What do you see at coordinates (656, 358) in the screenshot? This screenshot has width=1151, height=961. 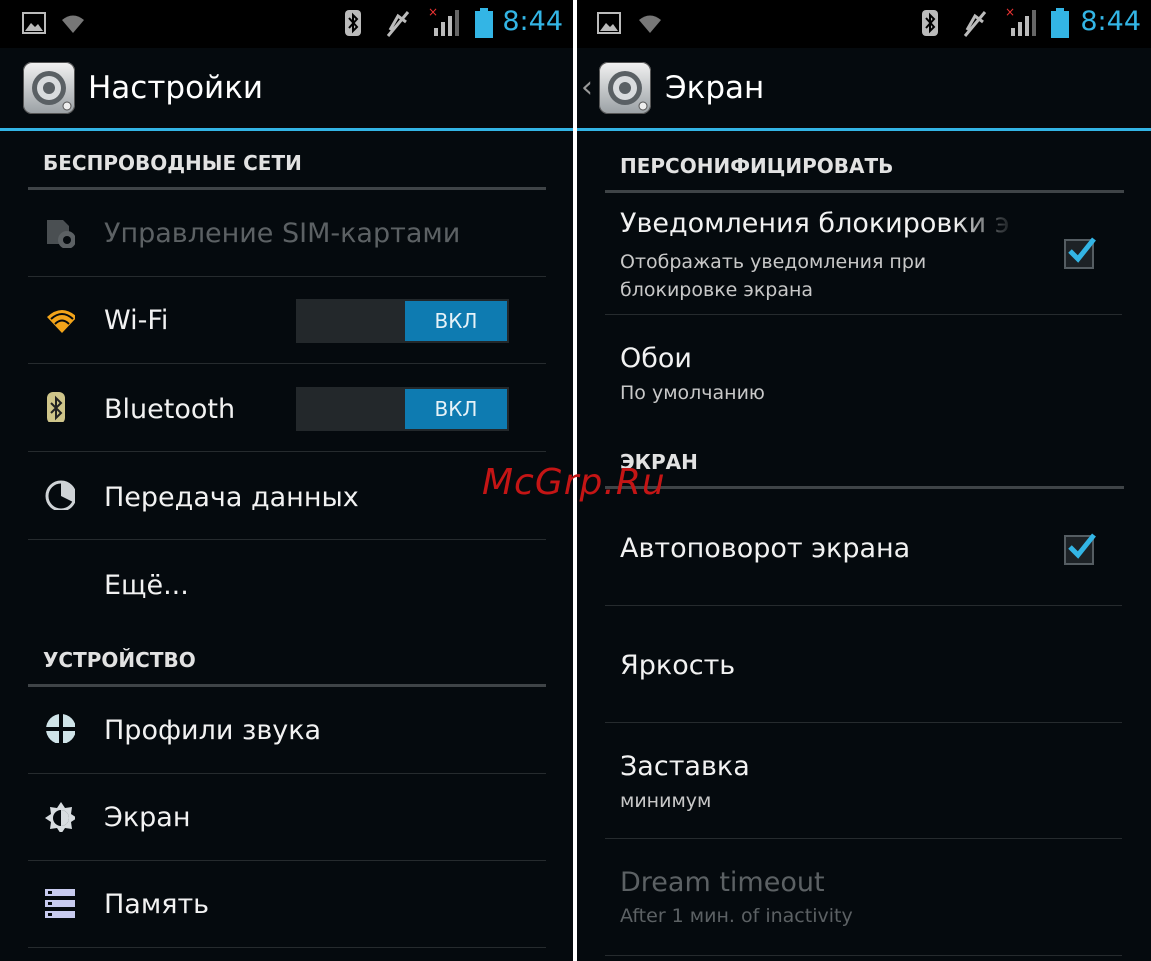 I see `wallpaper-title: Обои` at bounding box center [656, 358].